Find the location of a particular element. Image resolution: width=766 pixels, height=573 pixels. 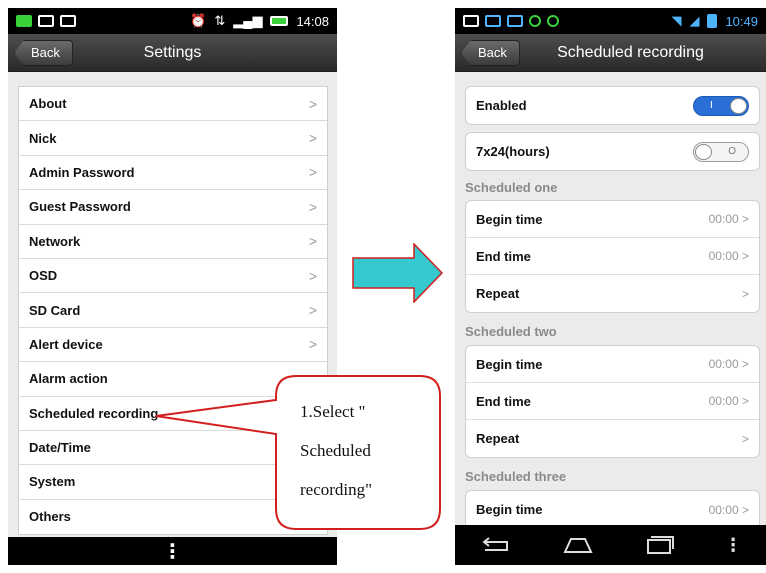

callout-line-3: recording" is located at coordinates (336, 489).